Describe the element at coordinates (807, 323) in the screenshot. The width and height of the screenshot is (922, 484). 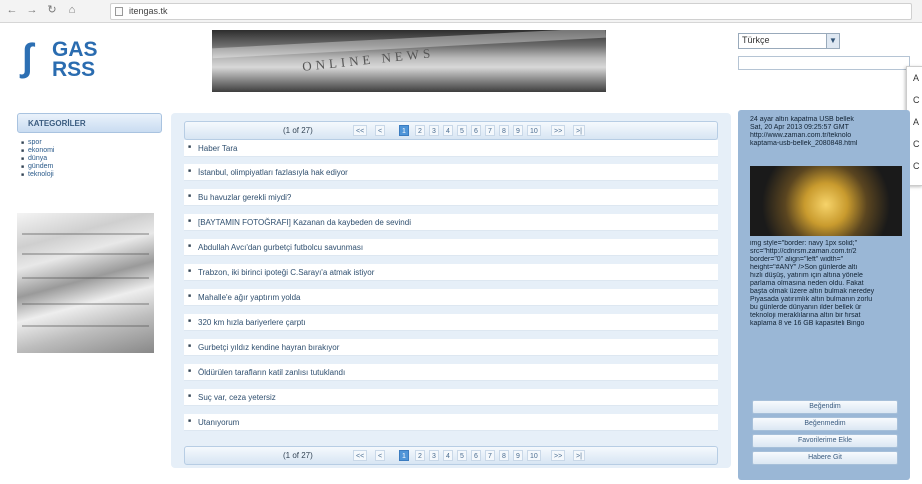
I see `detail-body-line: kaplama 8 ve 16 GB kapasiteli Bingo` at that location.